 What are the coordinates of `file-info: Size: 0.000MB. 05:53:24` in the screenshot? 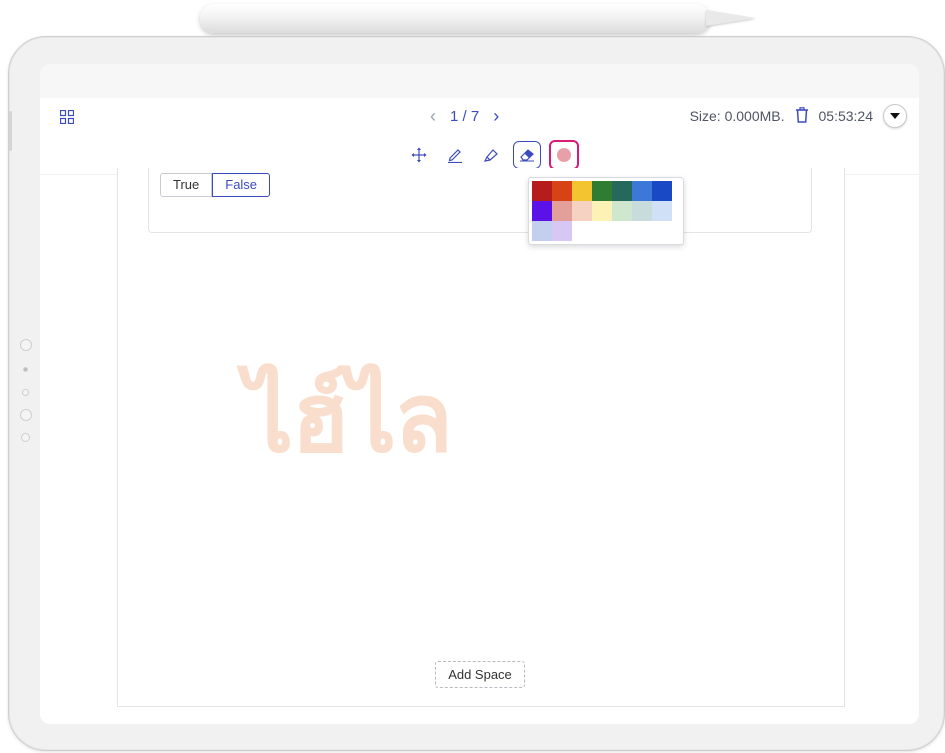 It's located at (798, 116).